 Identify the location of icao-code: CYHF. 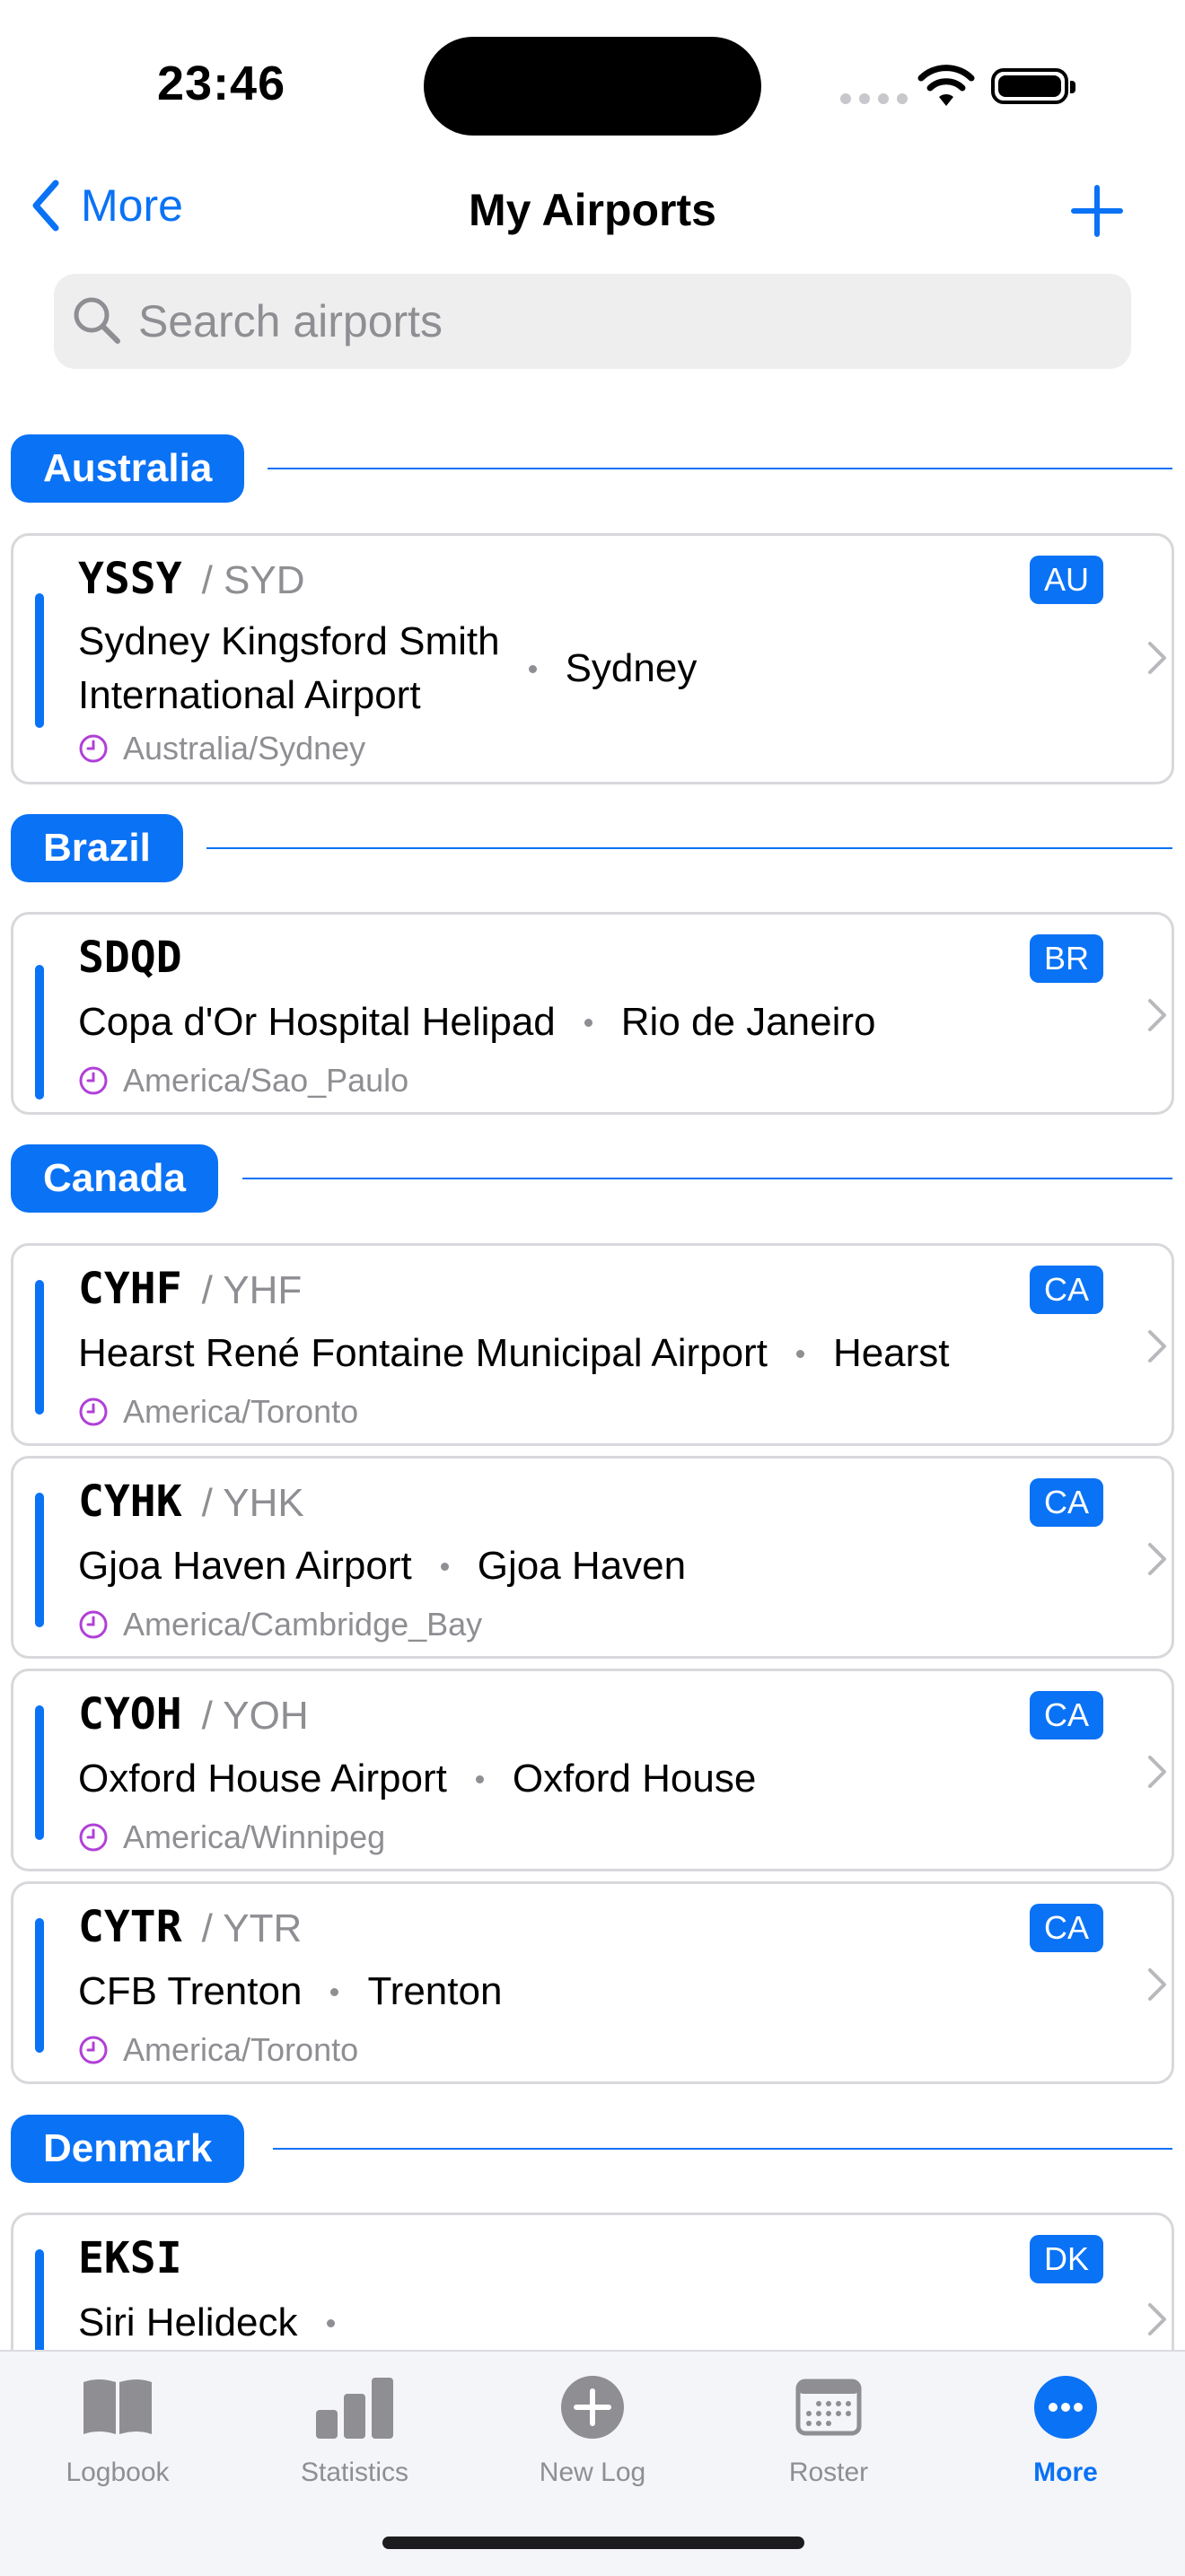
(130, 1289).